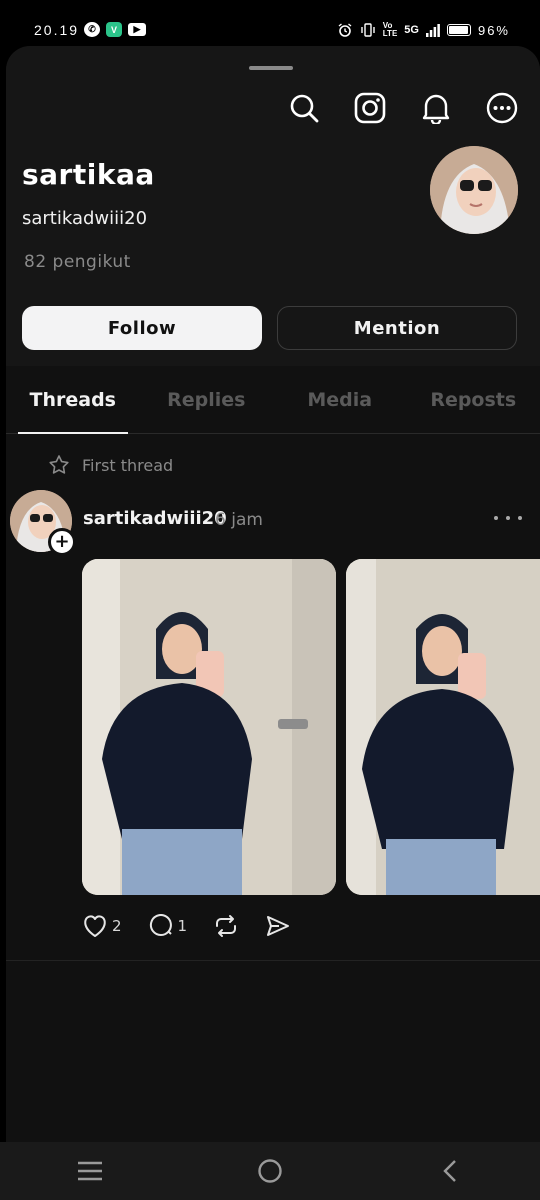  What do you see at coordinates (432, 30) in the screenshot?
I see `signal-icon` at bounding box center [432, 30].